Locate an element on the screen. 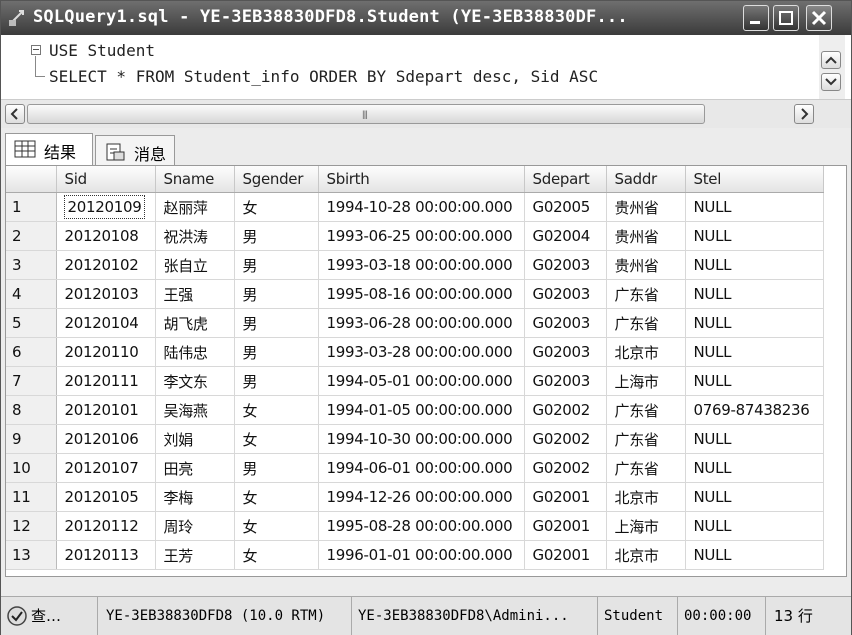  grid-cell: 吴海燕 is located at coordinates (195, 410).